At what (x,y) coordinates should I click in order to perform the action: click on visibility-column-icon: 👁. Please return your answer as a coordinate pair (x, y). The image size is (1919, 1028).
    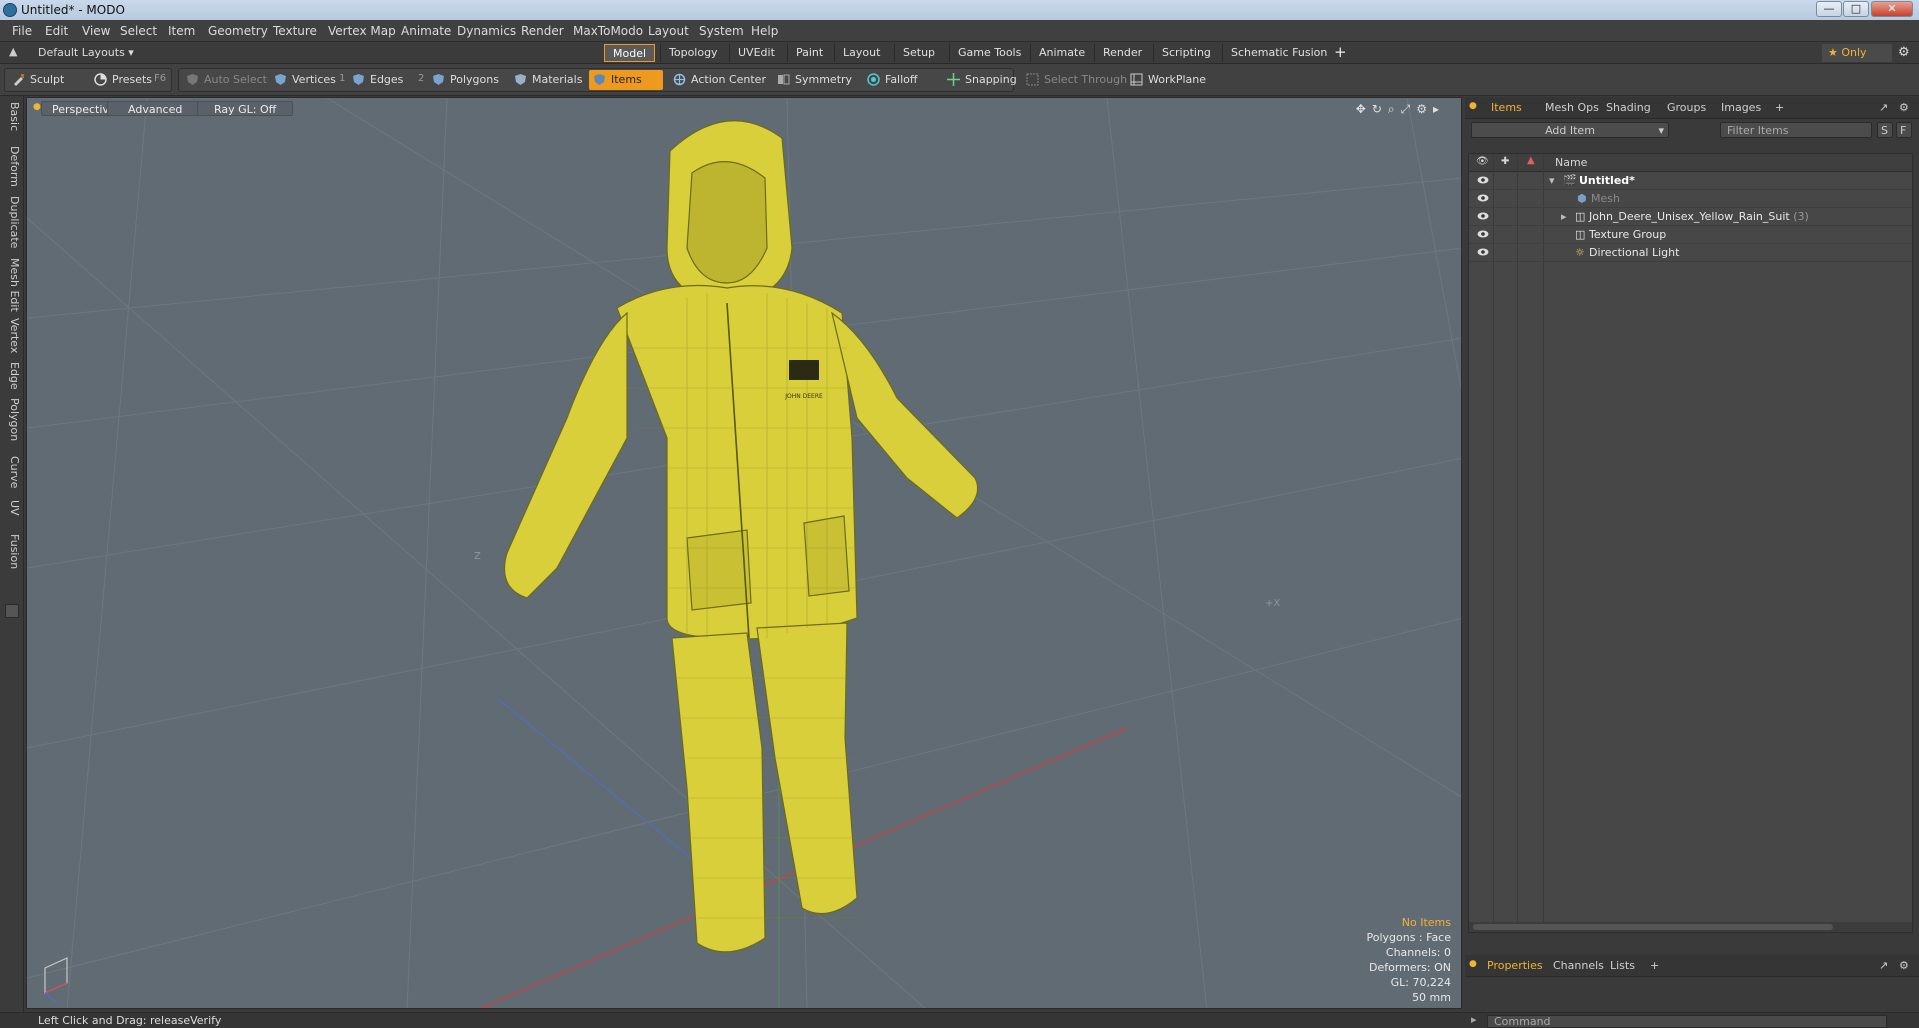
    Looking at the image, I should click on (1482, 161).